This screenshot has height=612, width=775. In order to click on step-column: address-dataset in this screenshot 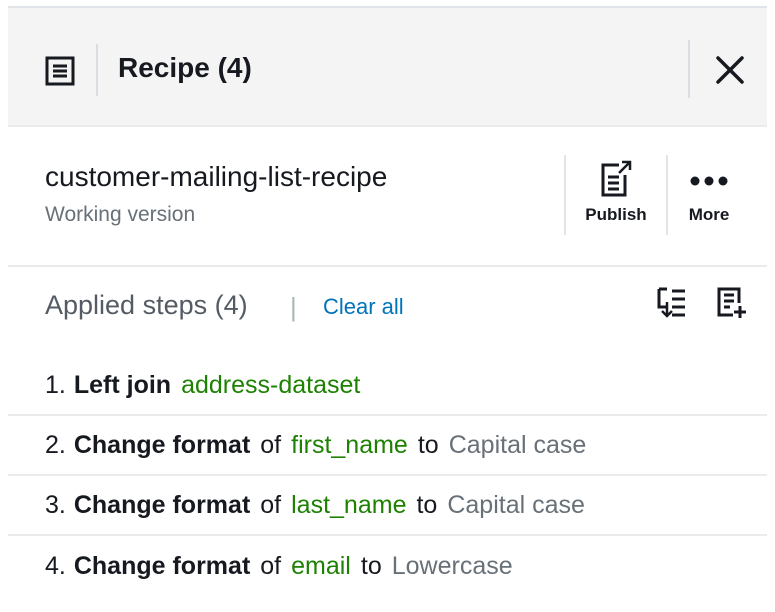, I will do `click(271, 384)`.